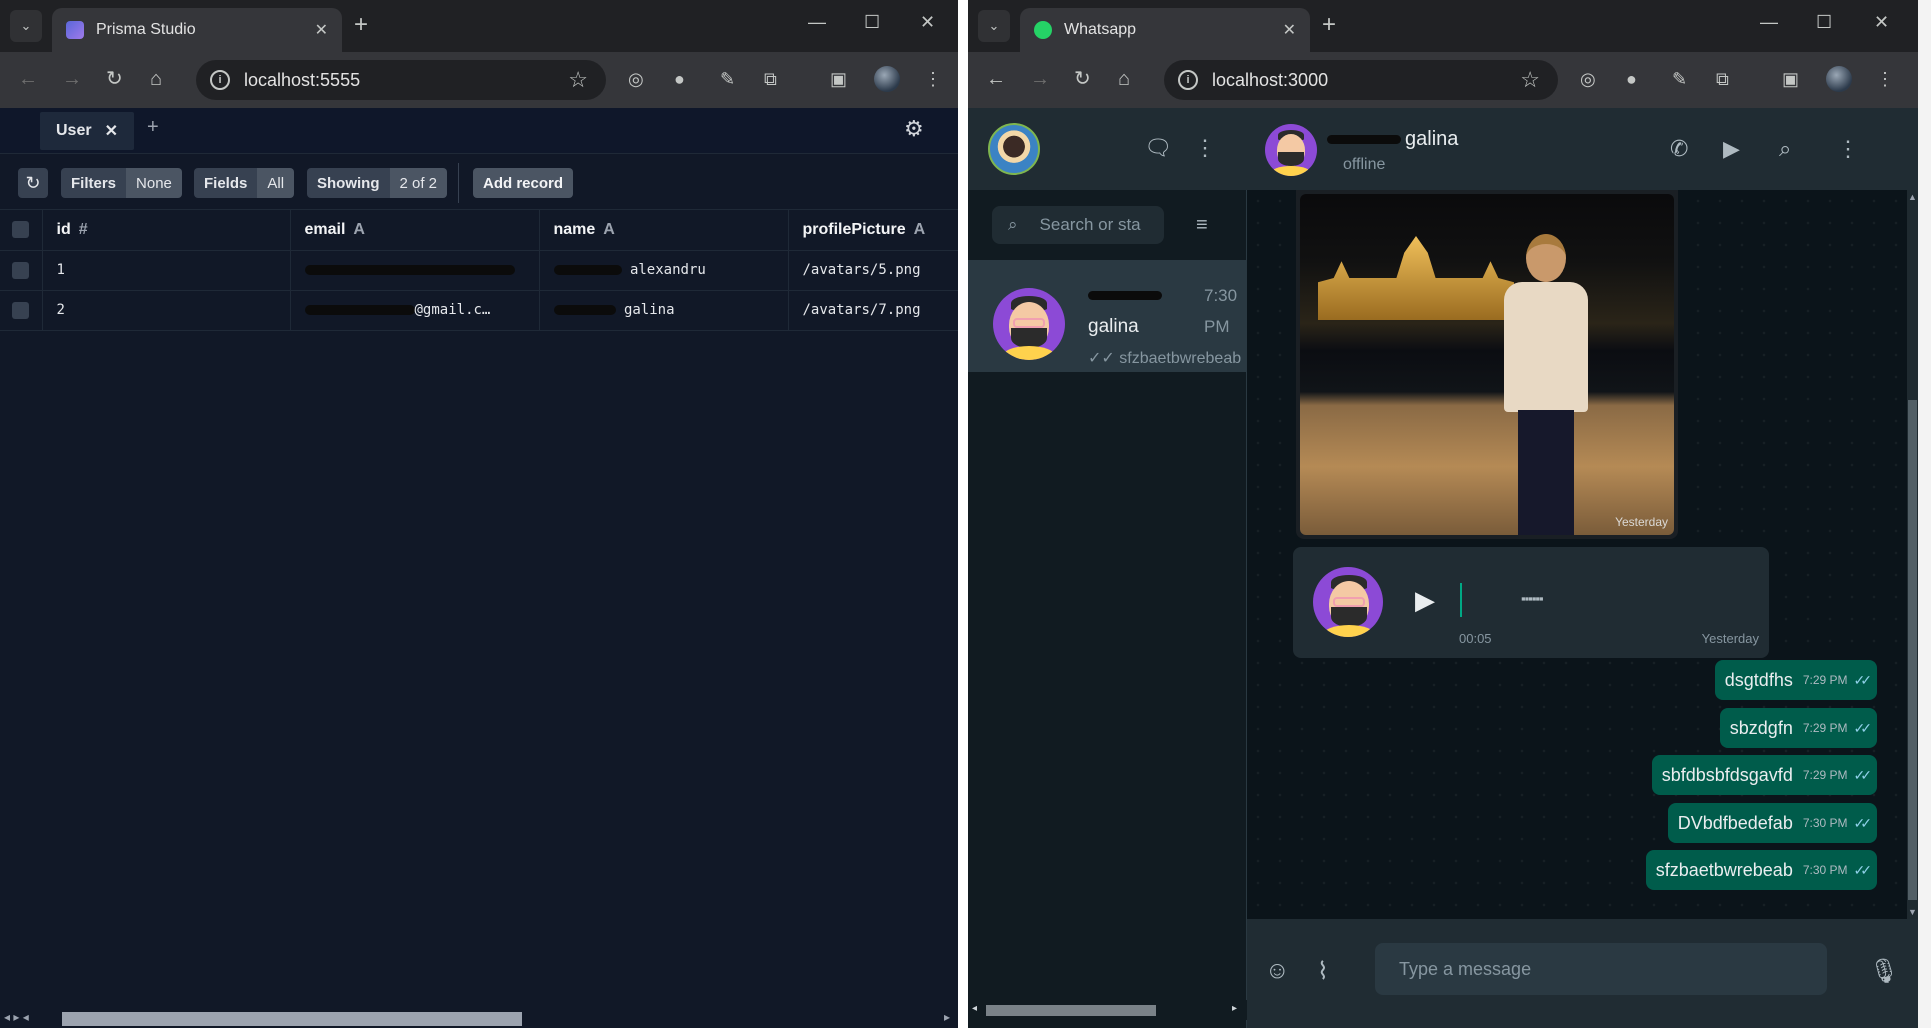 This screenshot has width=1931, height=1028. Describe the element at coordinates (166, 310) in the screenshot. I see `cell-id: 2` at that location.